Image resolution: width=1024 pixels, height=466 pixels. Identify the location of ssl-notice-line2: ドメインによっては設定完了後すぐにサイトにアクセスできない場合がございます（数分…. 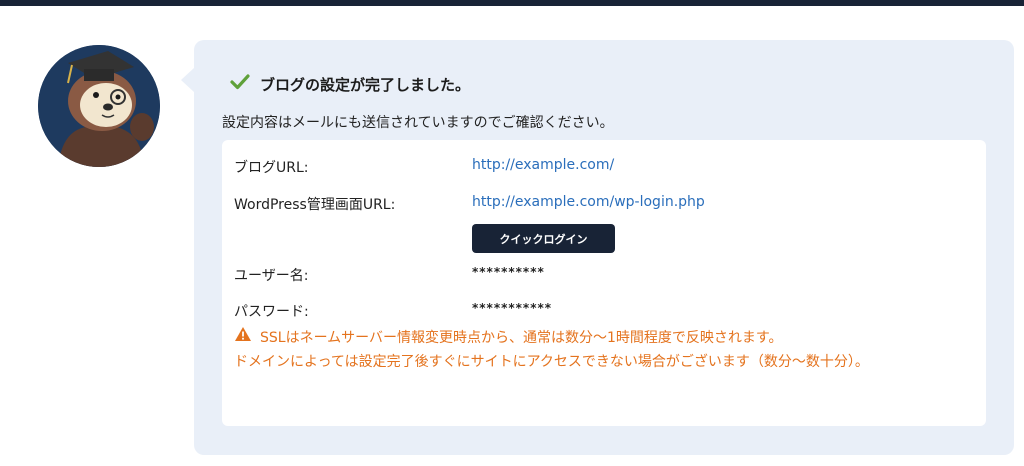
(551, 362).